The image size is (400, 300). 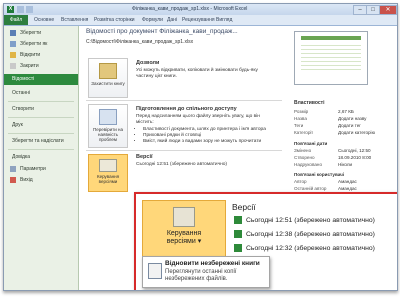 I want to click on nav-new: Створити, so click(x=41, y=109).